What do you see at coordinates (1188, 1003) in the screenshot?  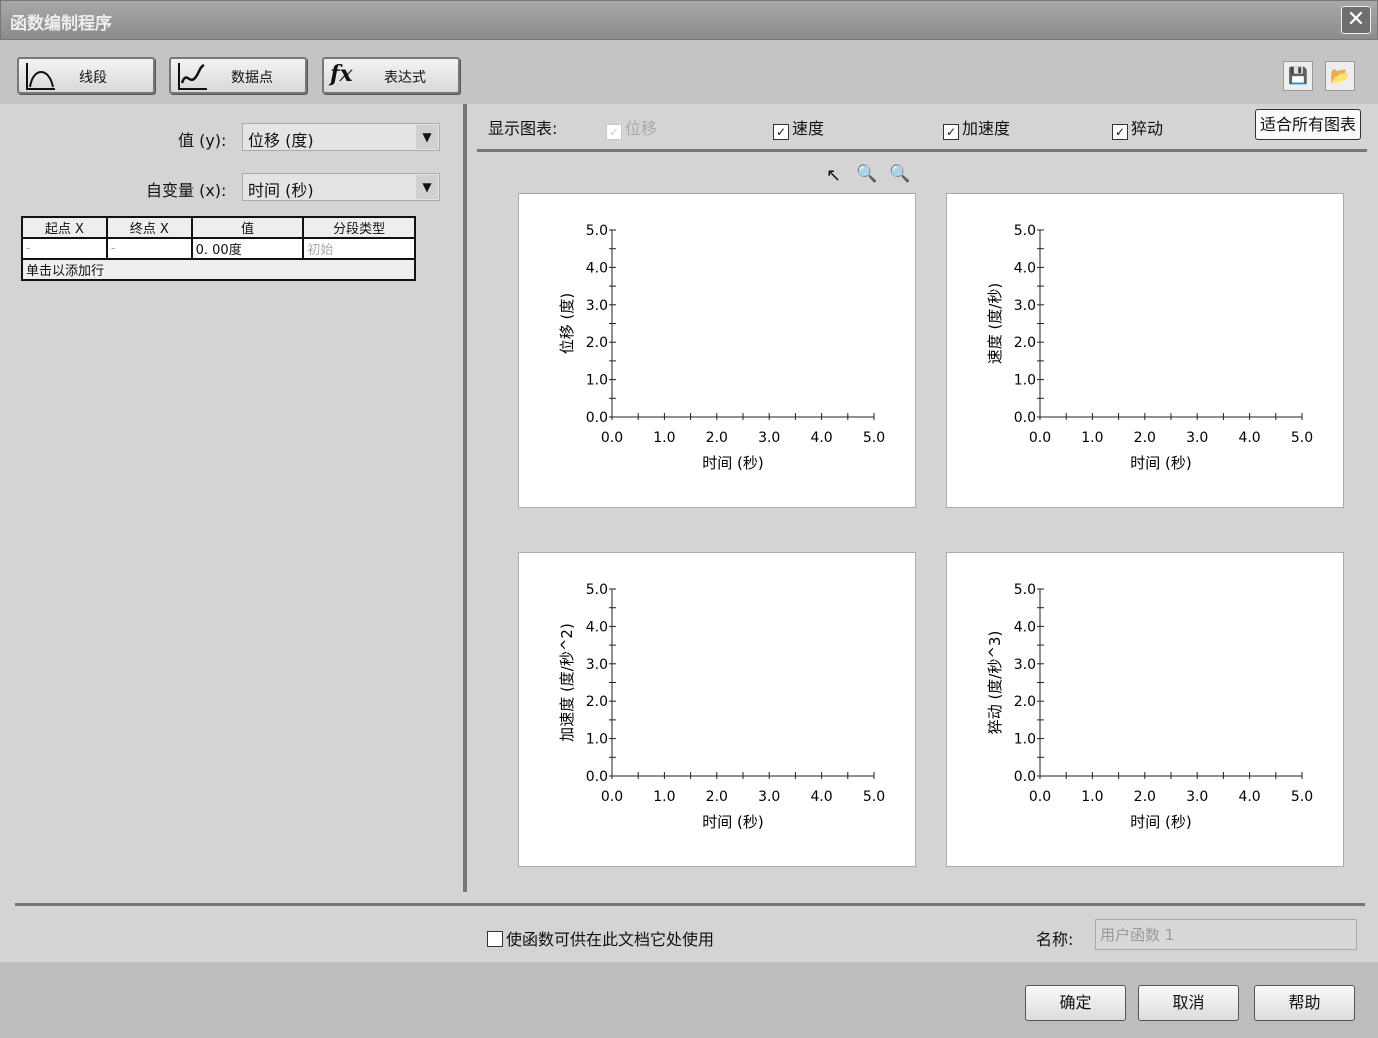 I see `cancel-button: 取消` at bounding box center [1188, 1003].